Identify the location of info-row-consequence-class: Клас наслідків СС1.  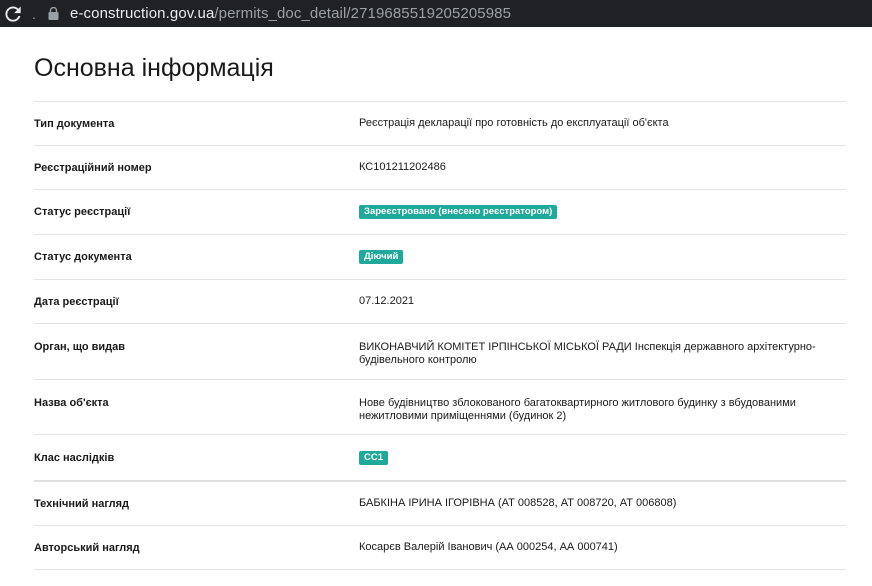
(440, 458).